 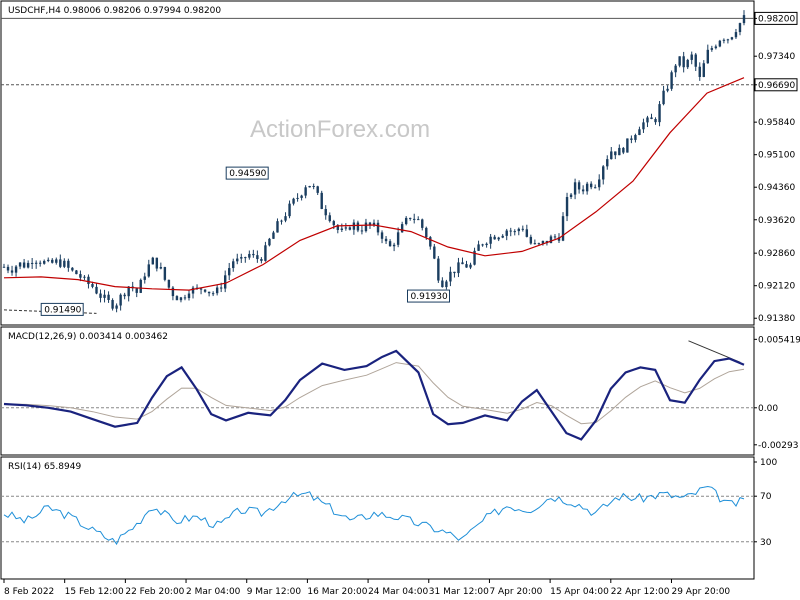 I want to click on macd-main-line, so click(x=374, y=395).